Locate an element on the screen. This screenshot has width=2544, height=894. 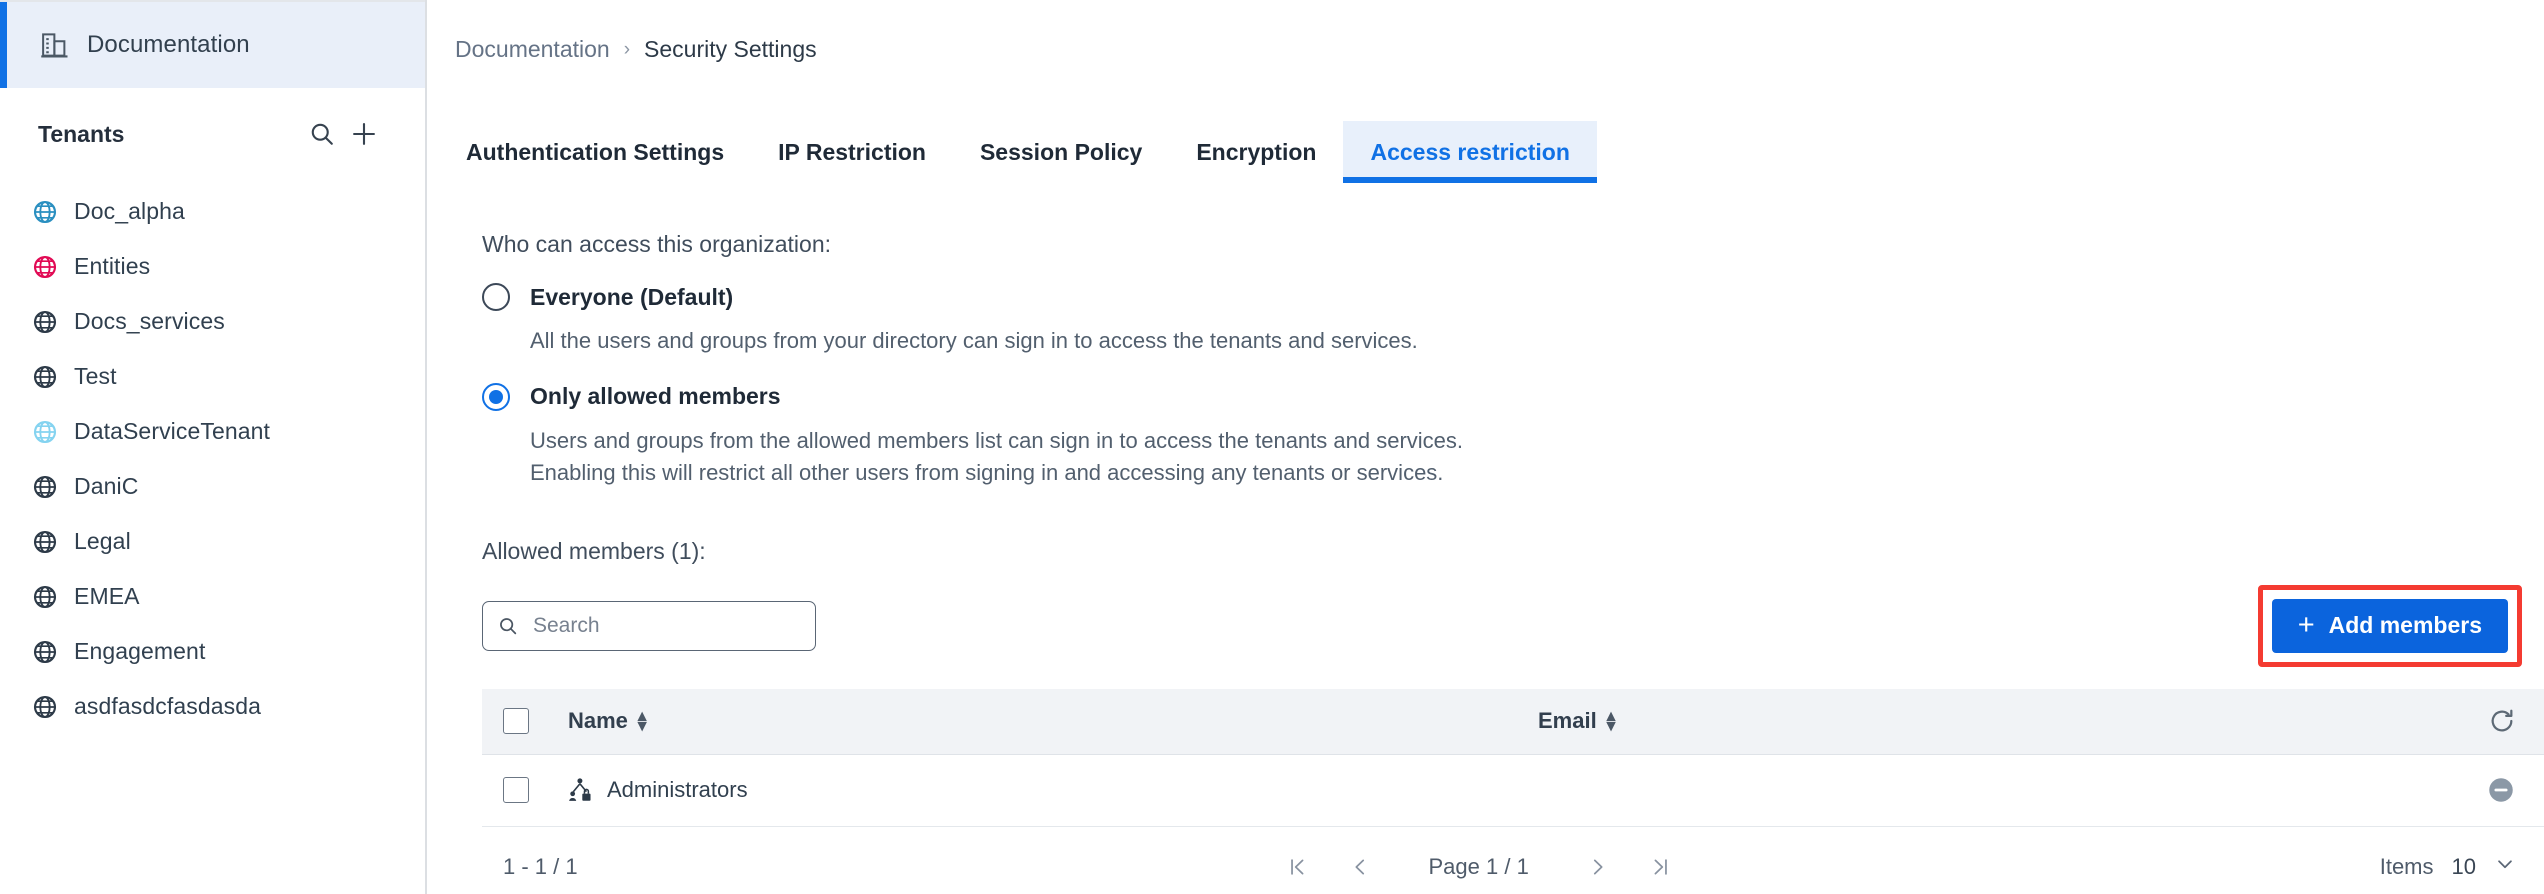
first-page-button is located at coordinates (1298, 867).